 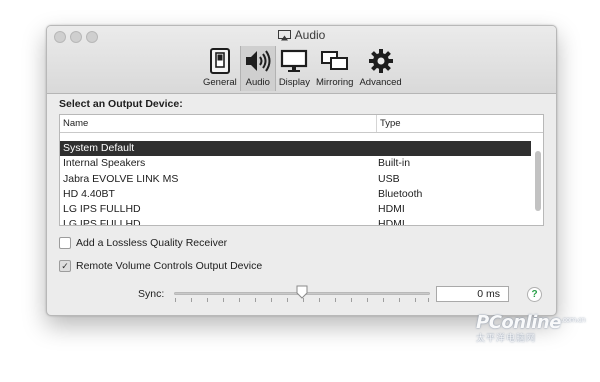 What do you see at coordinates (169, 266) in the screenshot?
I see `remote-volume-label: Remote Volume Controls Output Device` at bounding box center [169, 266].